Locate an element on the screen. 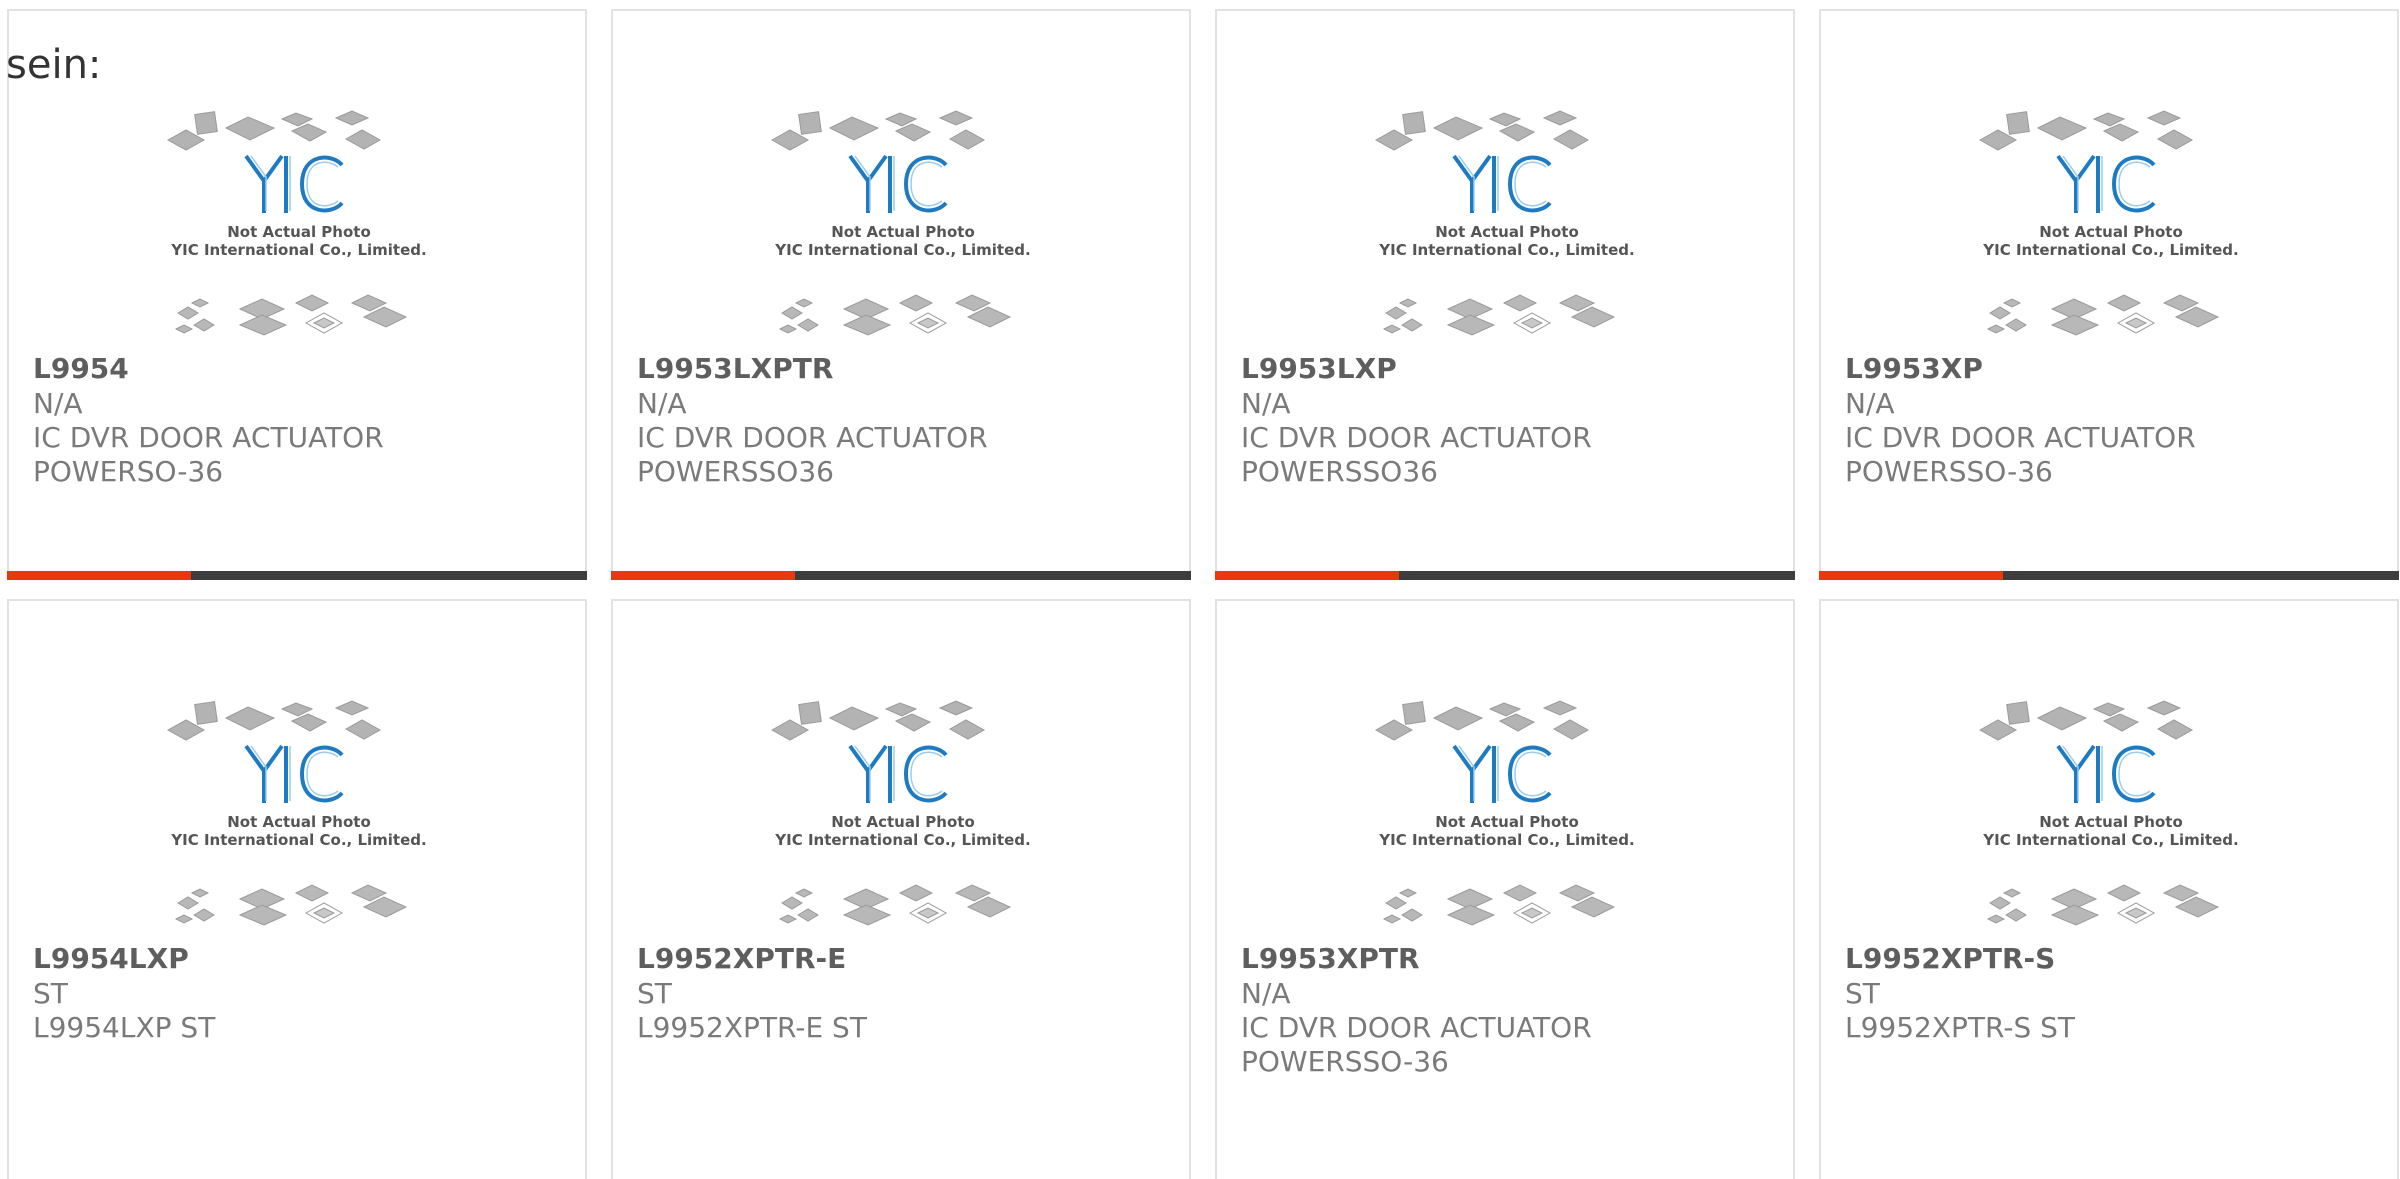 The height and width of the screenshot is (1179, 2400). part-number-link: L9953LXP is located at coordinates (1512, 369).